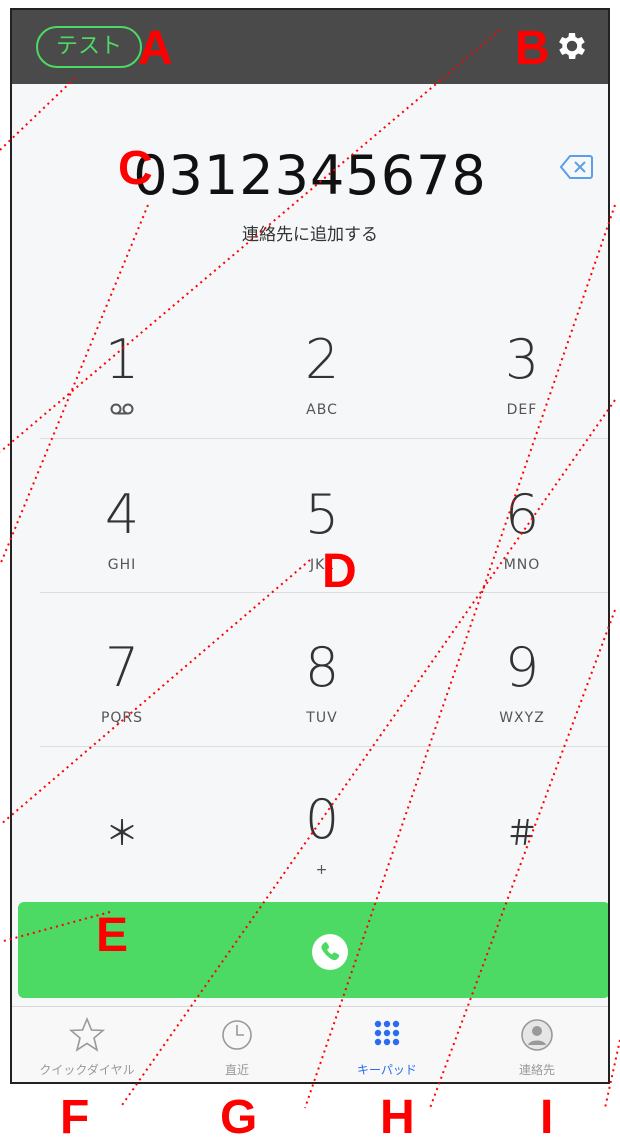 This screenshot has width=620, height=1145. Describe the element at coordinates (239, 1117) in the screenshot. I see `callout-g: G` at that location.